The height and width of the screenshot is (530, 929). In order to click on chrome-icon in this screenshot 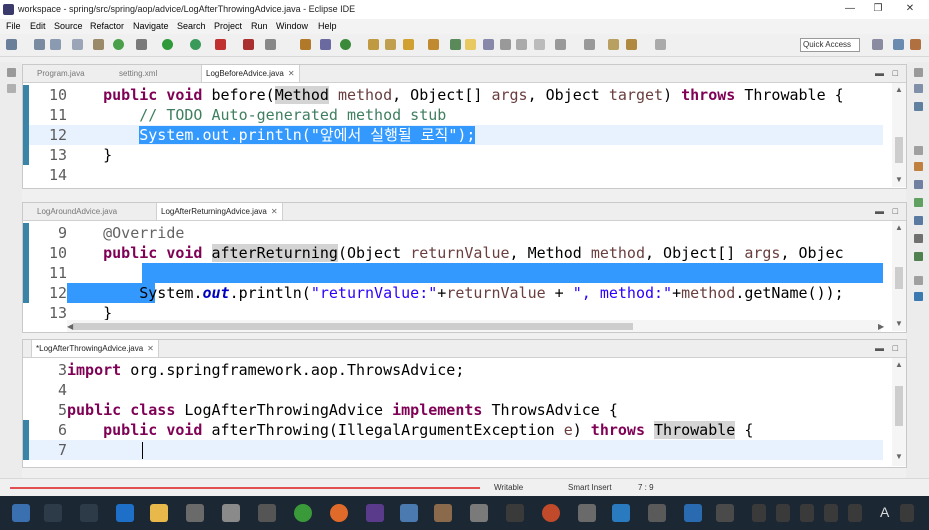, I will do `click(303, 513)`.